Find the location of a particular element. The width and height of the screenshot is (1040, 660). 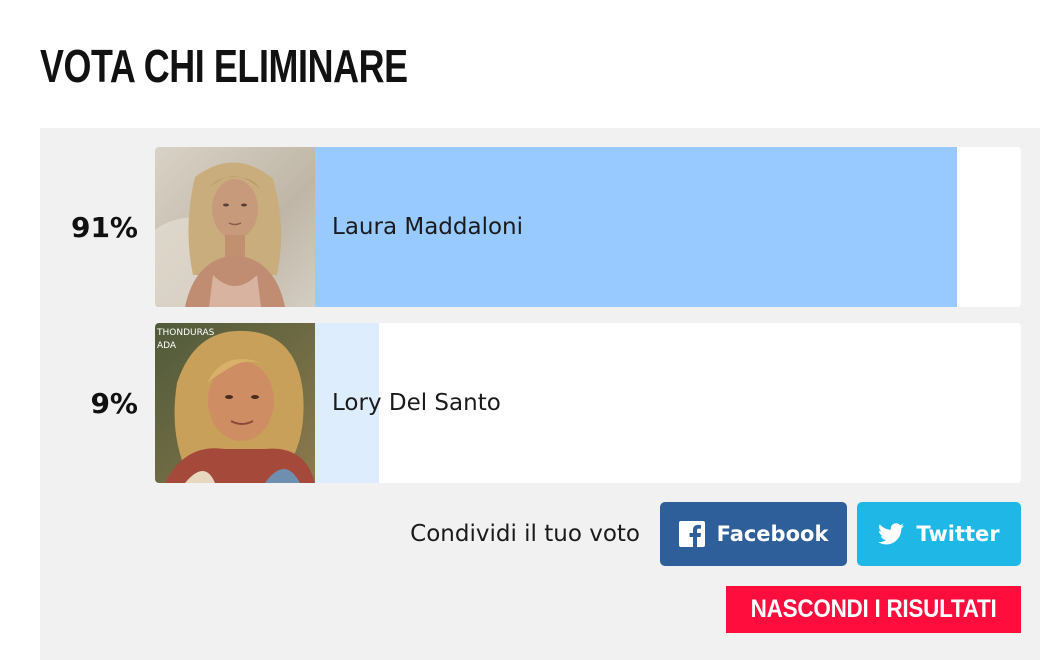

option-name: Lory Del Santo is located at coordinates (416, 403).